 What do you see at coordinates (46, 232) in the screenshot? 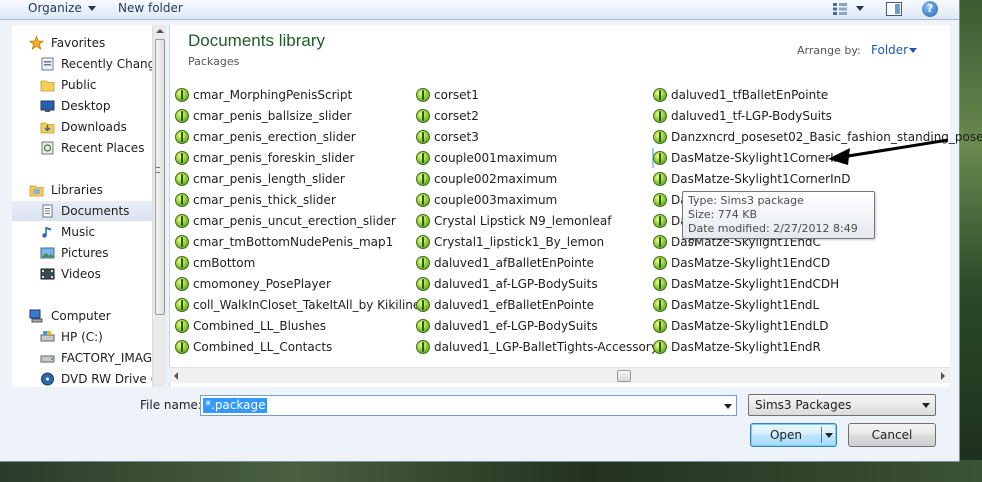
I see `music-icon` at bounding box center [46, 232].